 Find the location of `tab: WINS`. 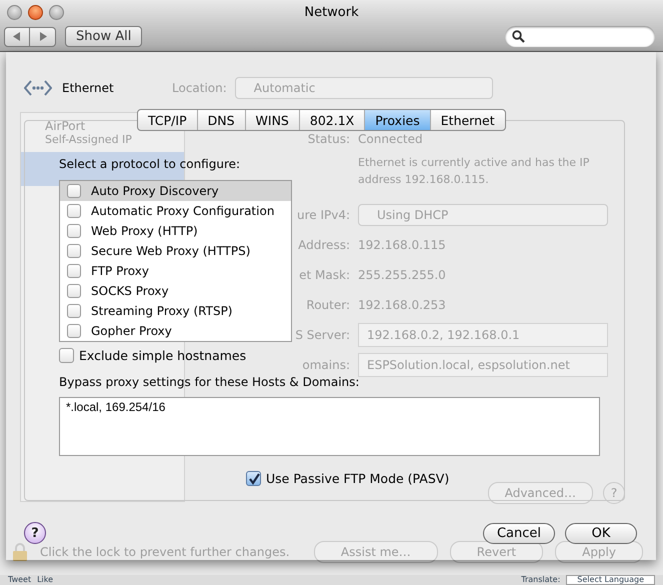

tab: WINS is located at coordinates (271, 120).